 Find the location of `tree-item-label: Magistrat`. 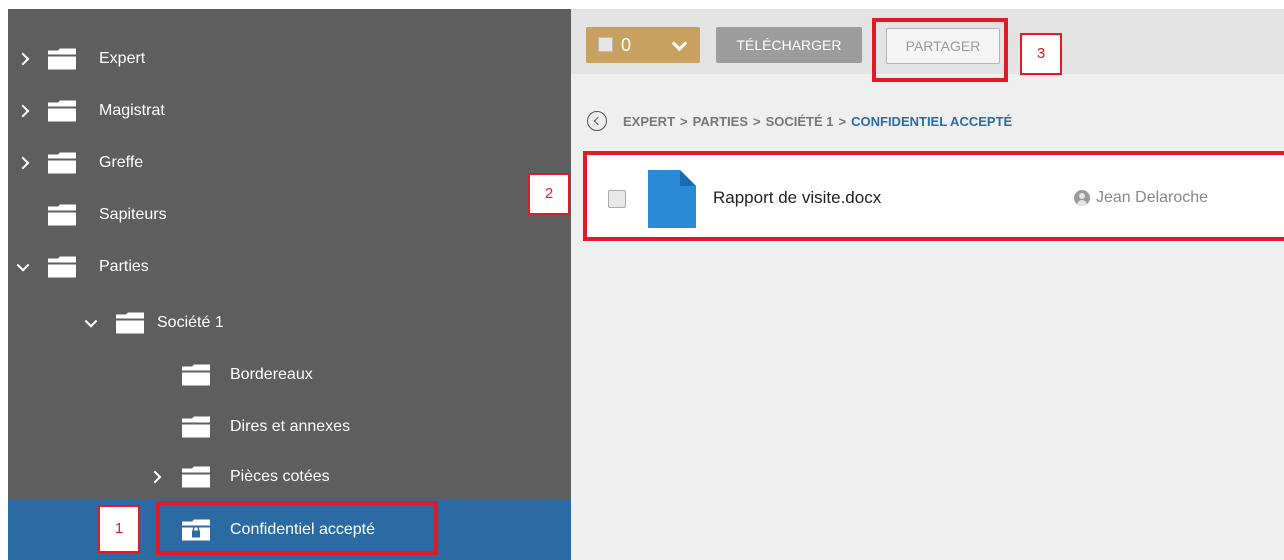

tree-item-label: Magistrat is located at coordinates (132, 110).